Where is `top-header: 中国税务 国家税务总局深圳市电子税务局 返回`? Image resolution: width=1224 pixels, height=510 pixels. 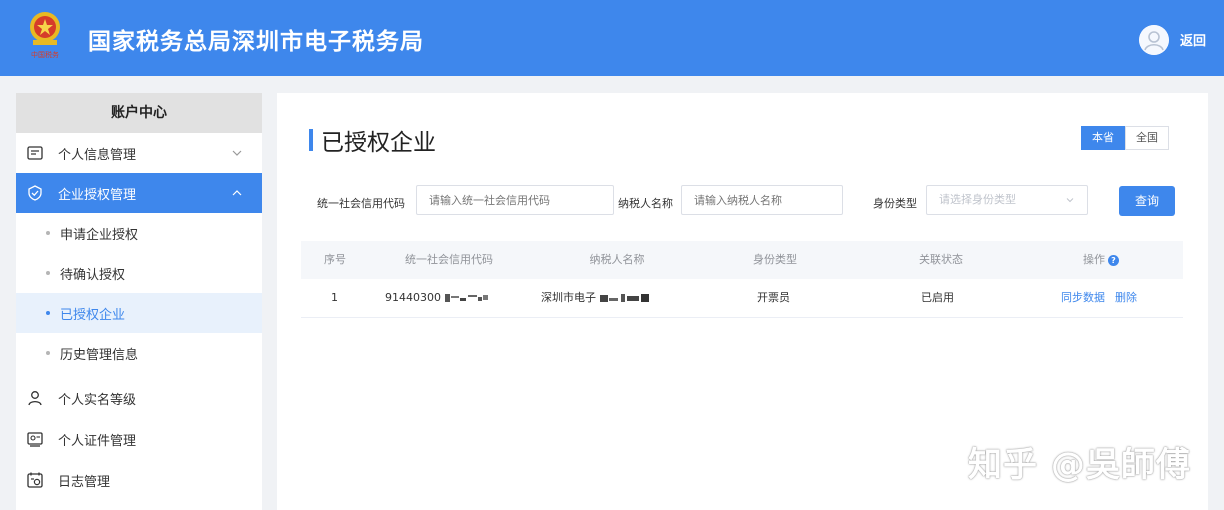
top-header: 中国税务 国家税务总局深圳市电子税务局 返回 is located at coordinates (612, 38).